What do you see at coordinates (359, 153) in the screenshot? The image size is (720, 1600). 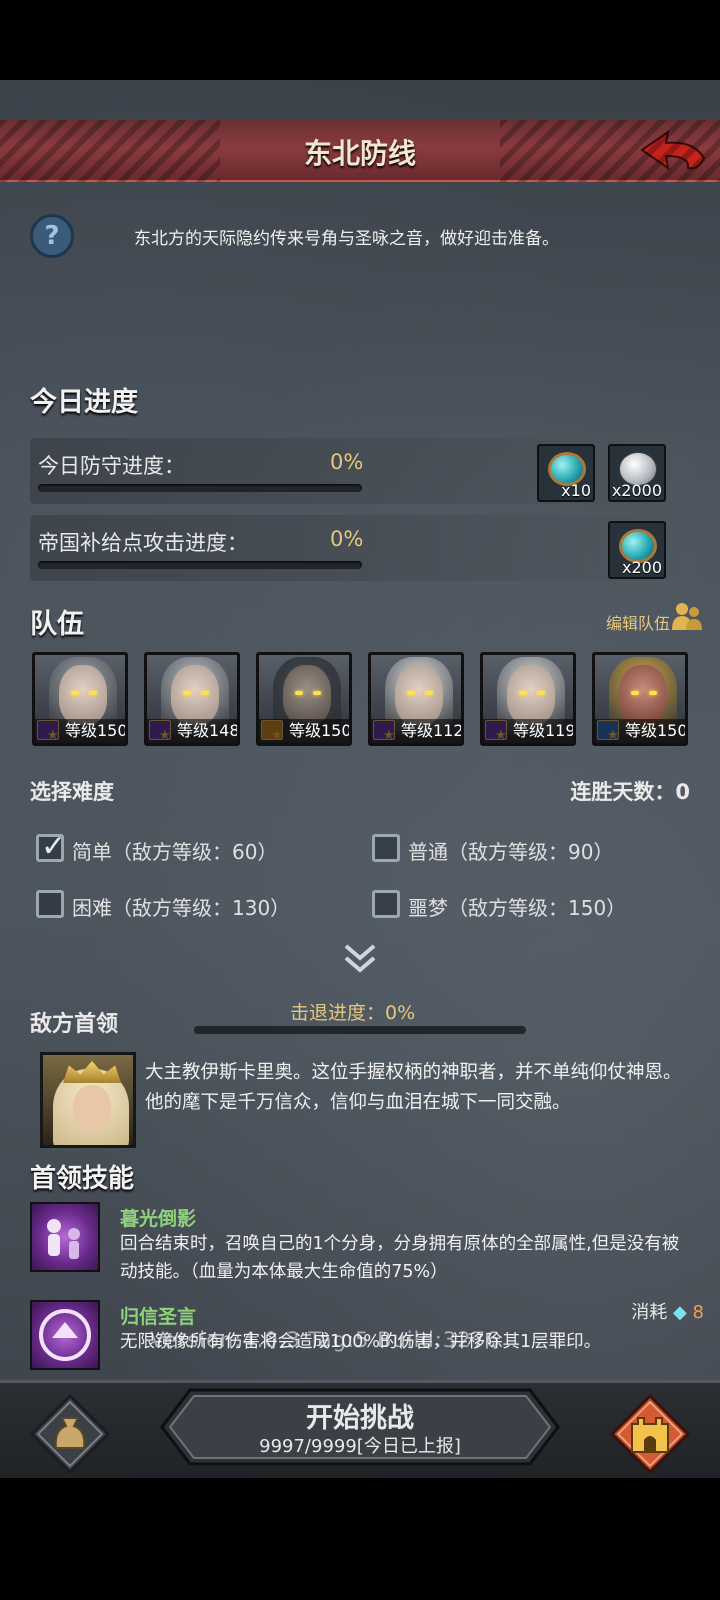 I see `page-title: 东北防线` at bounding box center [359, 153].